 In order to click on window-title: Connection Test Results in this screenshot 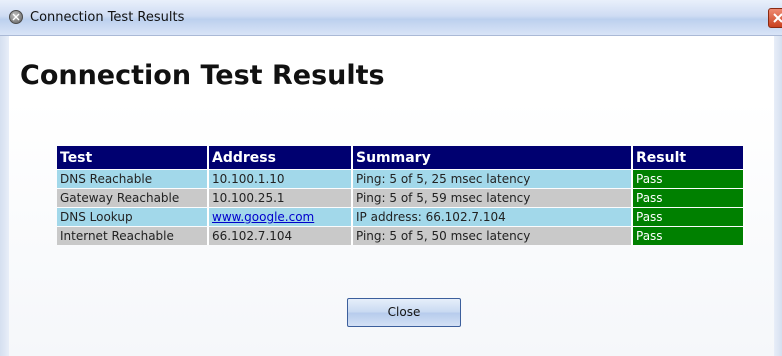, I will do `click(107, 17)`.